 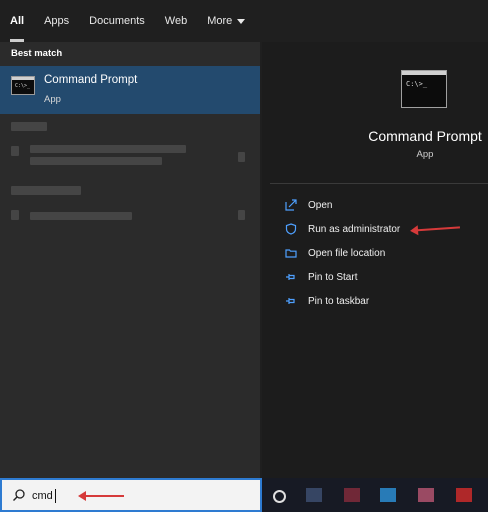 What do you see at coordinates (117, 21) in the screenshot?
I see `tab-documents: Documents` at bounding box center [117, 21].